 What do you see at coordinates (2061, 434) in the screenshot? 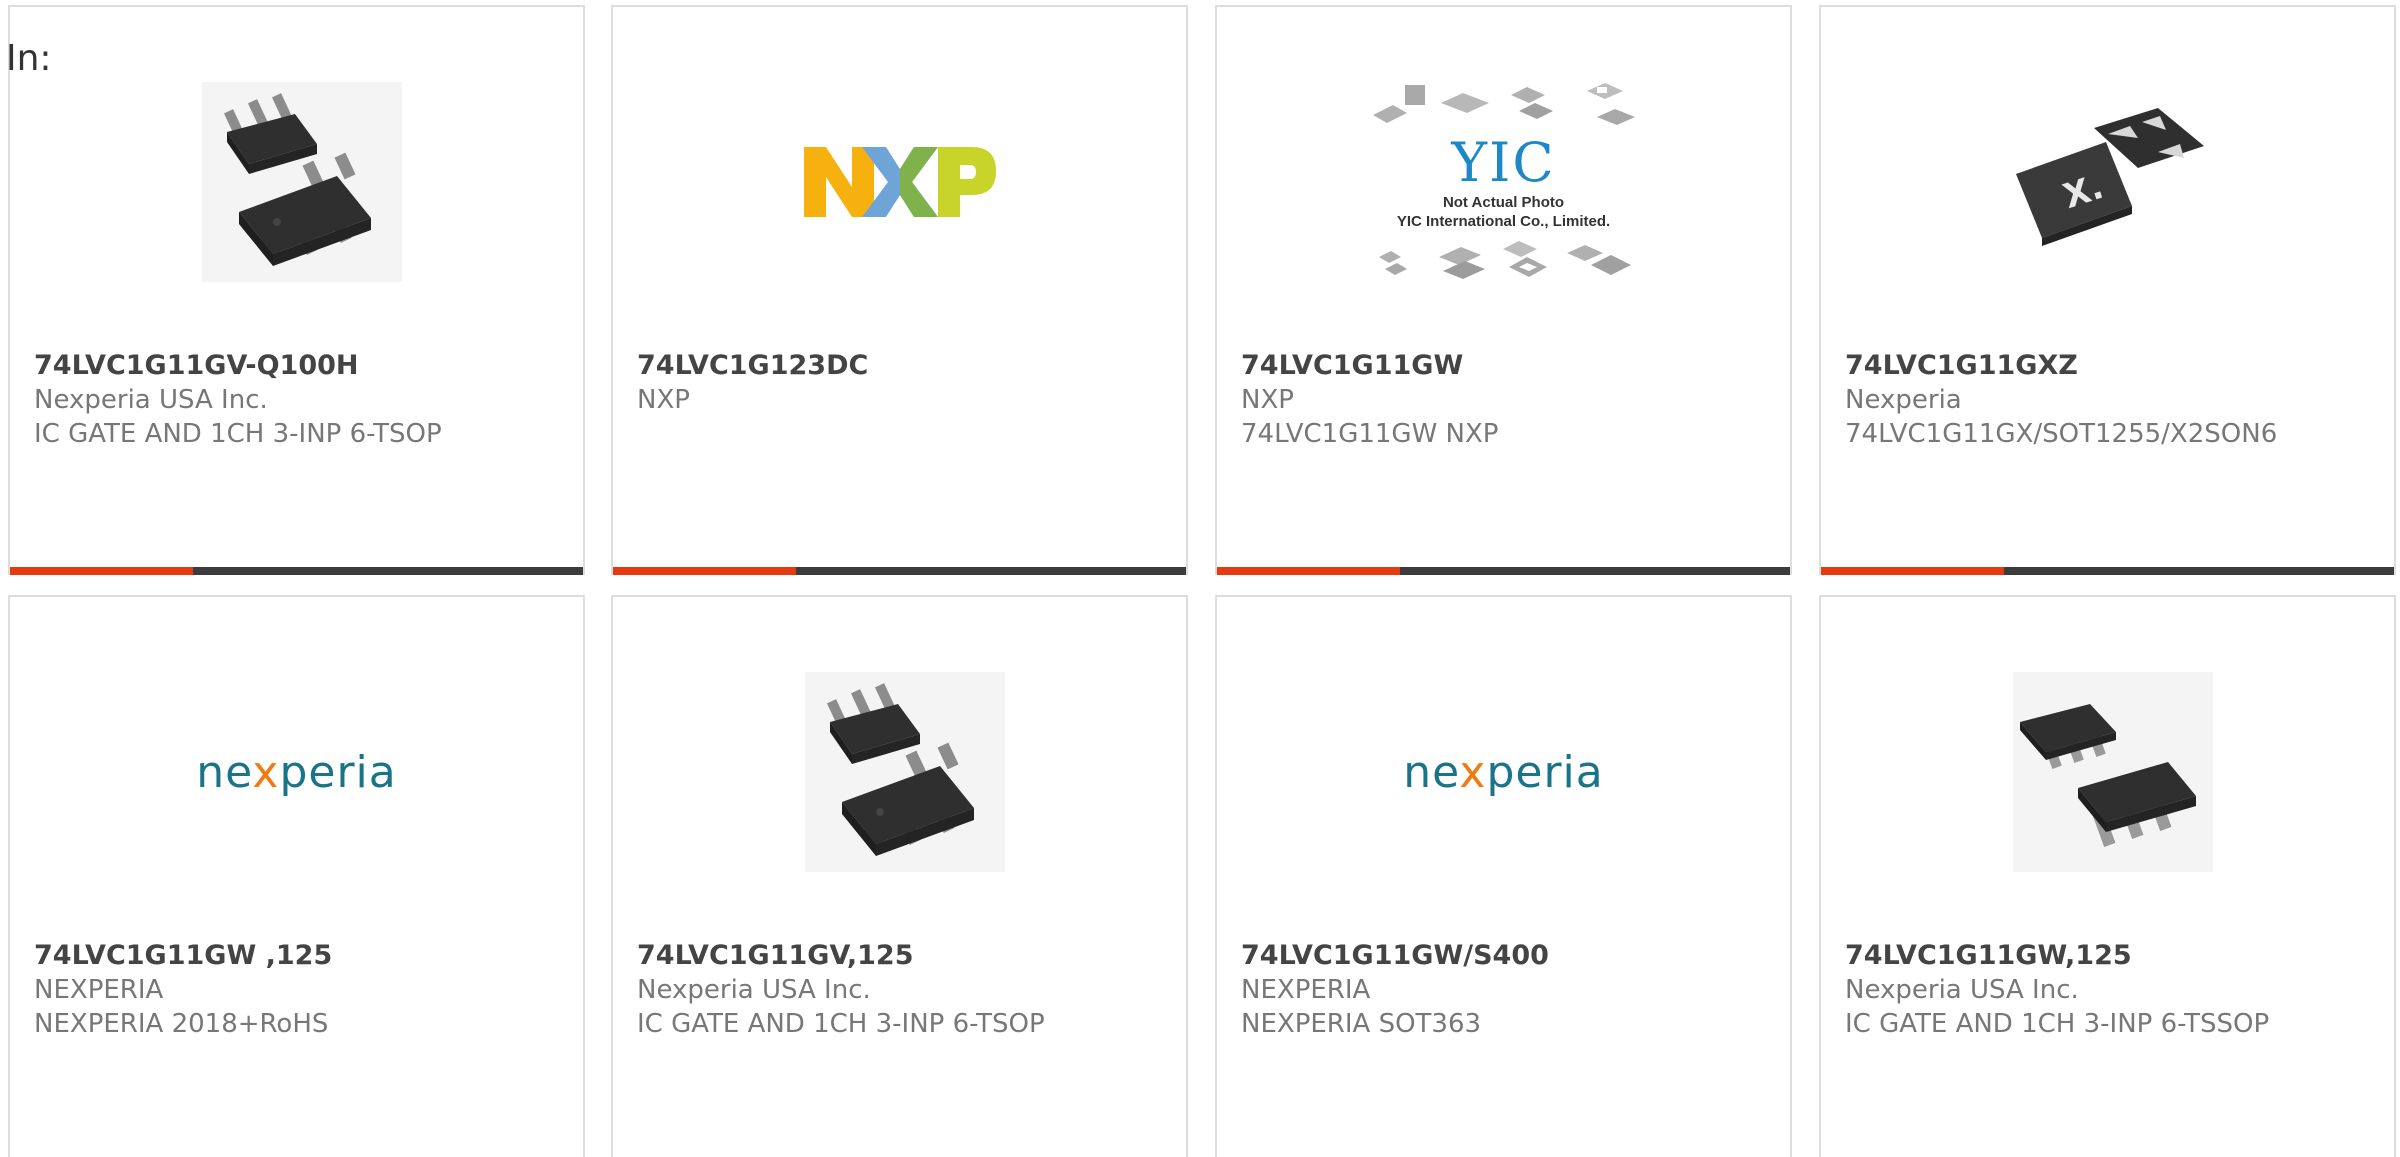
I see `description: 74LVC1G11GX/SOT1255/X2SON6` at bounding box center [2061, 434].